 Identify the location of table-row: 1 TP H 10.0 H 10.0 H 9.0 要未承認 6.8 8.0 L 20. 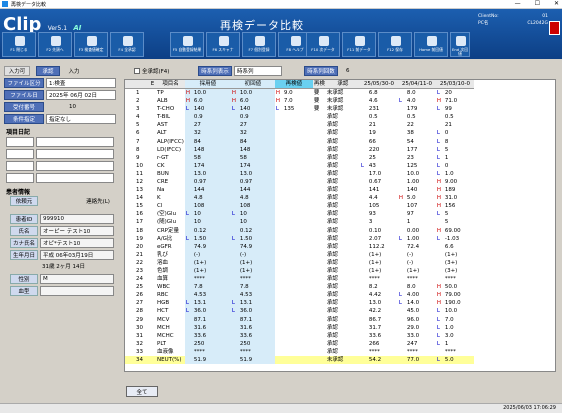
(299, 93).